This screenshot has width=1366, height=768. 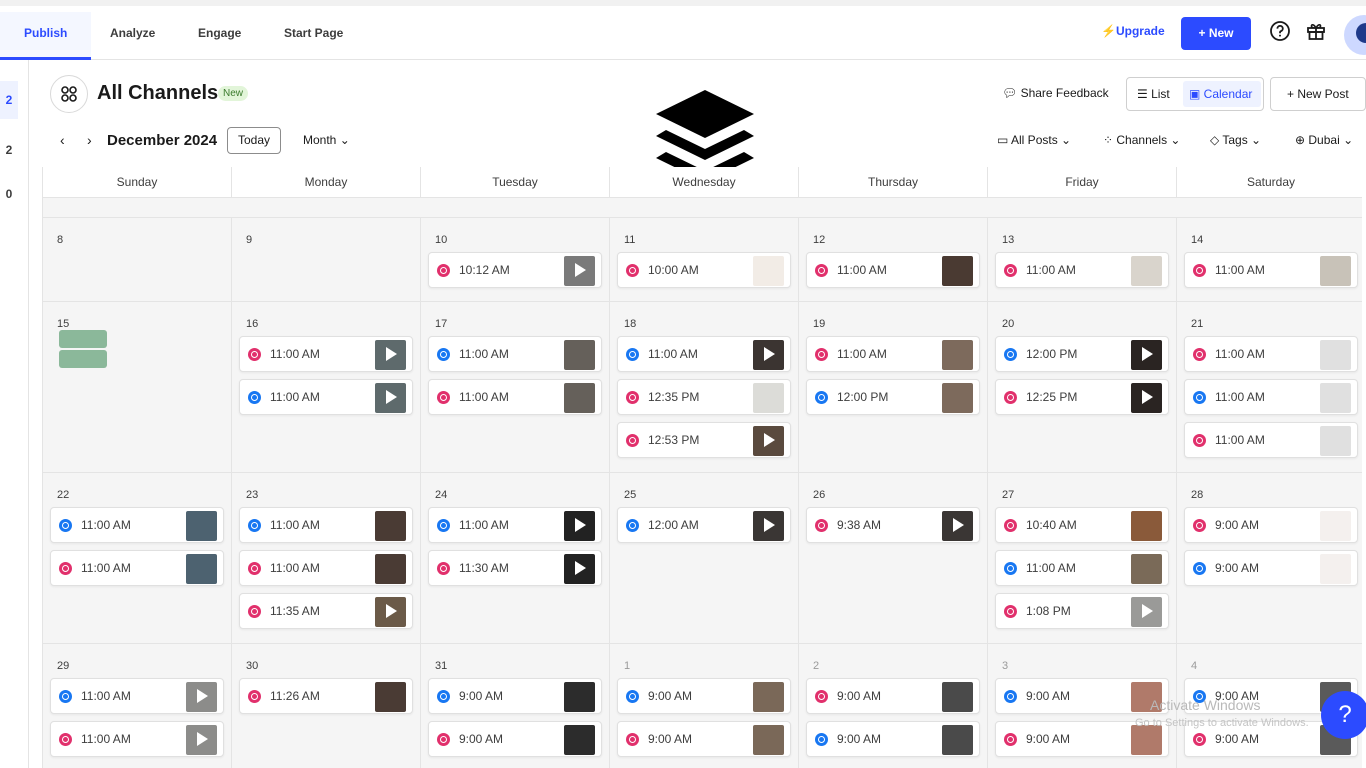 I want to click on calendar-day-cell: 29 11:00 AM 11:00 AM, so click(x=137, y=706).